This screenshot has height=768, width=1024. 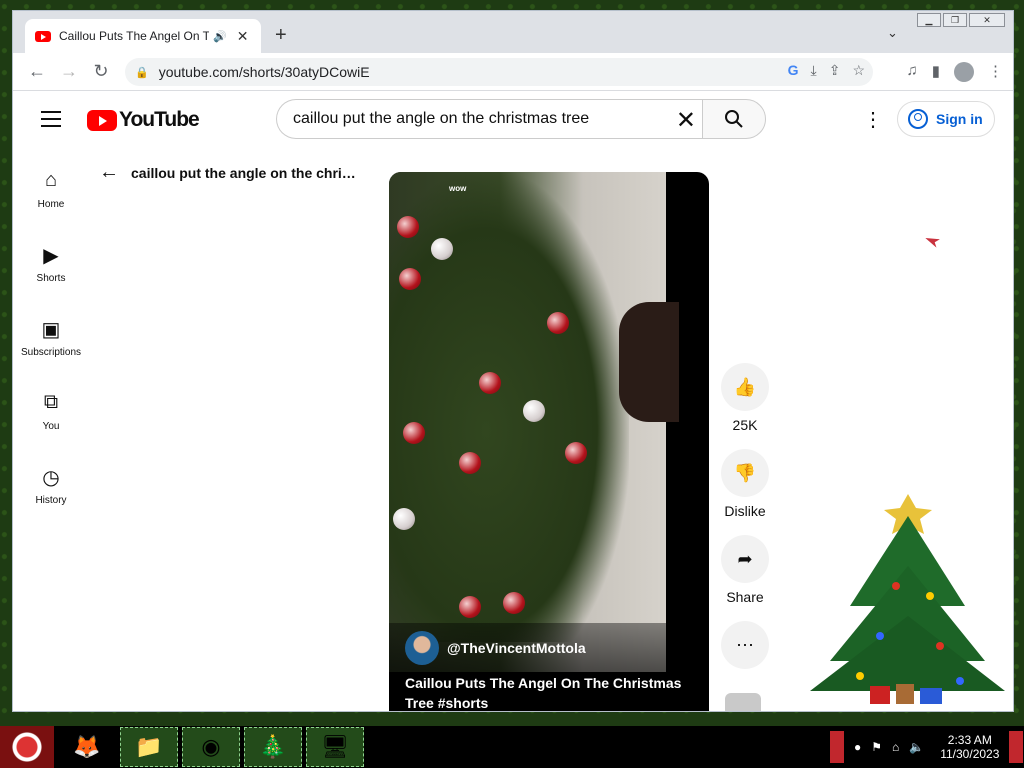 What do you see at coordinates (969, 740) in the screenshot?
I see `clock-time: 2:33 AM` at bounding box center [969, 740].